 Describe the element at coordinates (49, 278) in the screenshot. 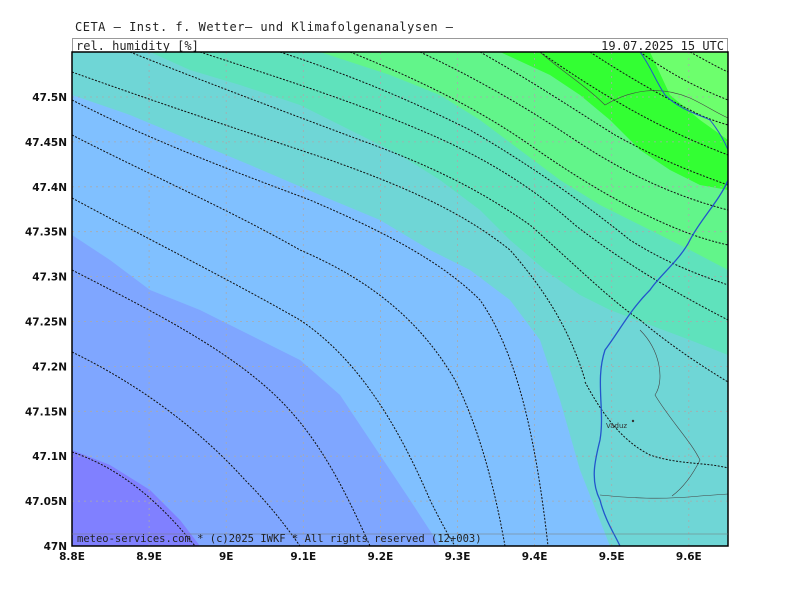

I see `lat-tick-label: 47.3N` at that location.